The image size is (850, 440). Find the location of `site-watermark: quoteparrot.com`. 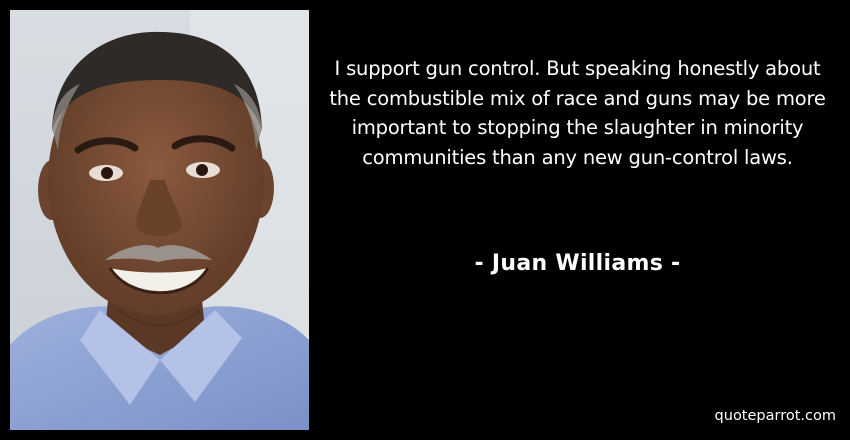

site-watermark: quoteparrot.com is located at coordinates (775, 416).